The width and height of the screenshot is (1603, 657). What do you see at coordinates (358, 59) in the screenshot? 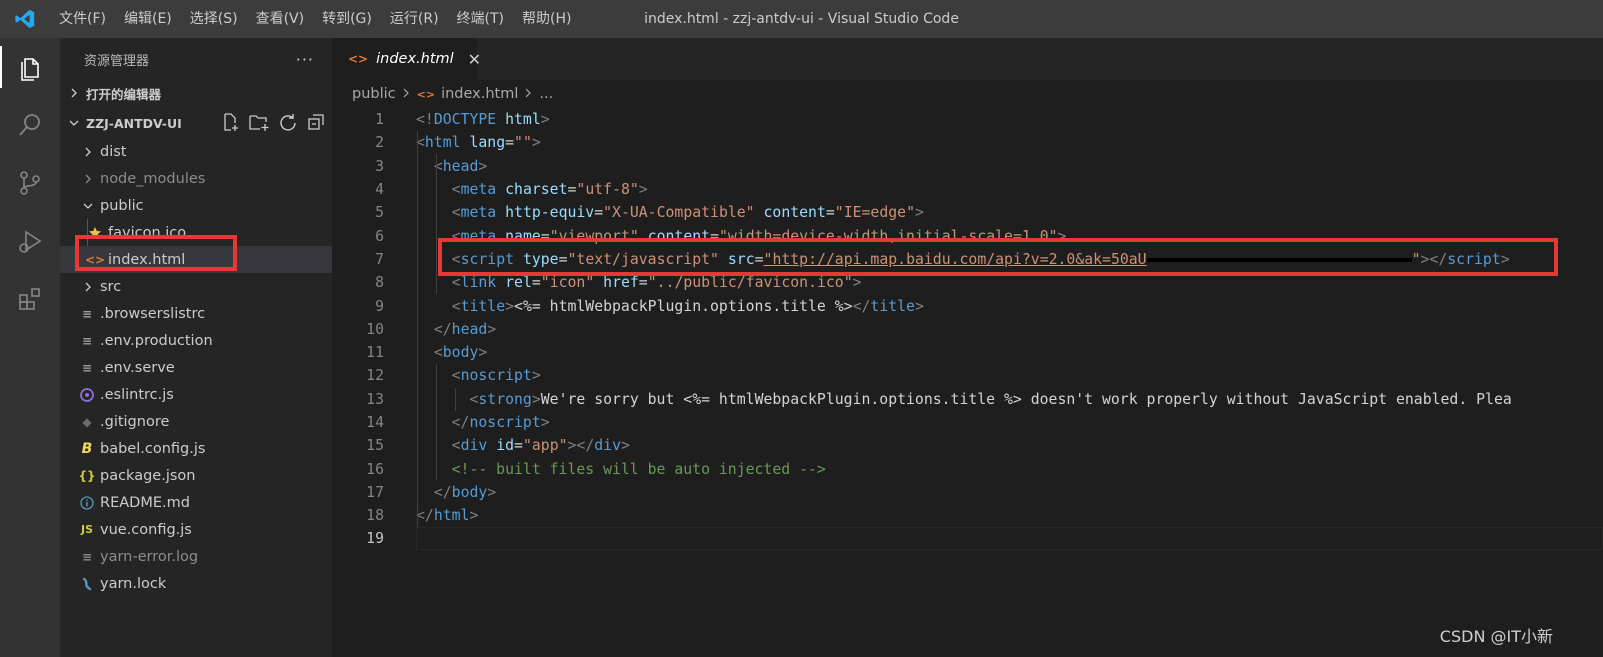
I see `html-icon: <>` at bounding box center [358, 59].